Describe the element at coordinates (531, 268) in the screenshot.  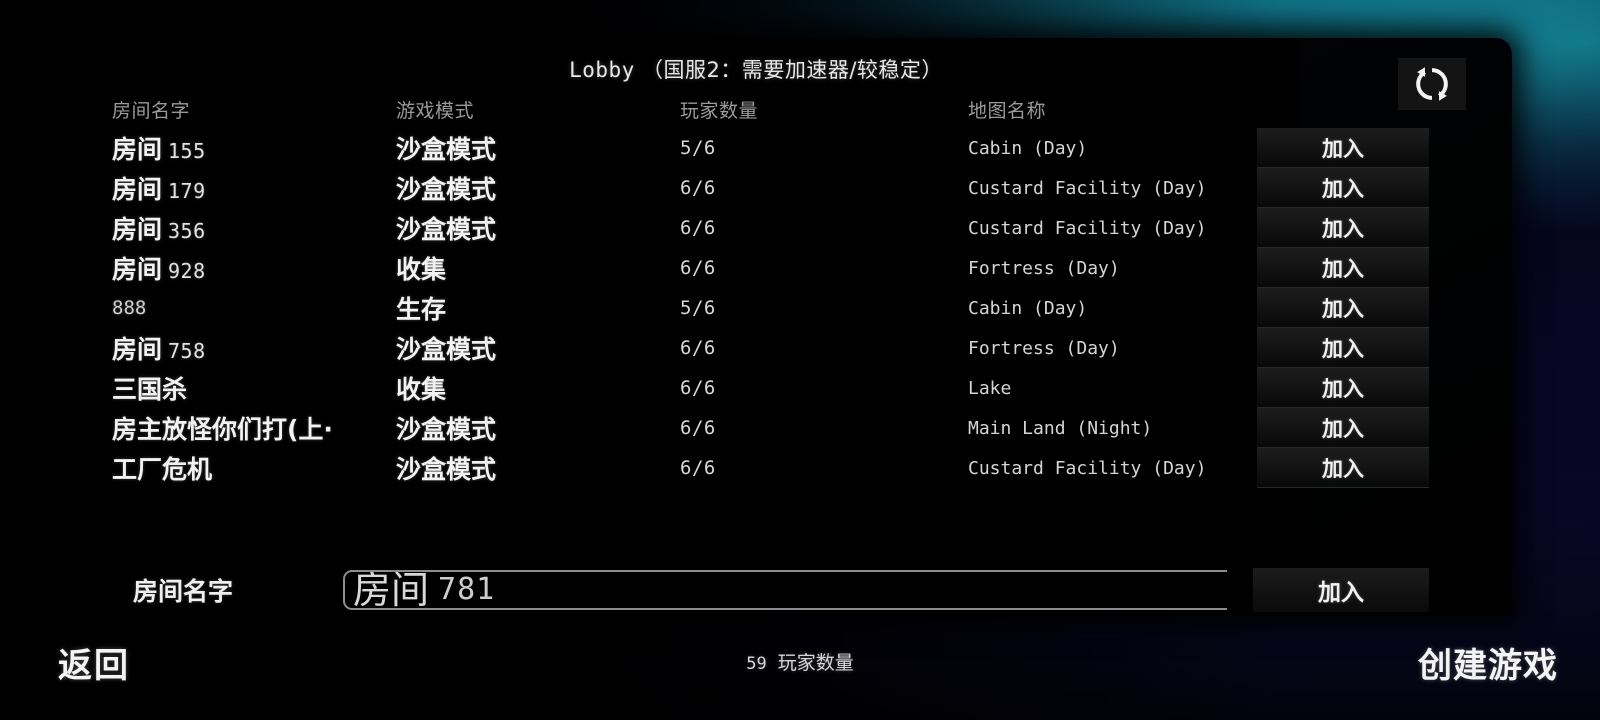
I see `cell-game-mode: 收集` at that location.